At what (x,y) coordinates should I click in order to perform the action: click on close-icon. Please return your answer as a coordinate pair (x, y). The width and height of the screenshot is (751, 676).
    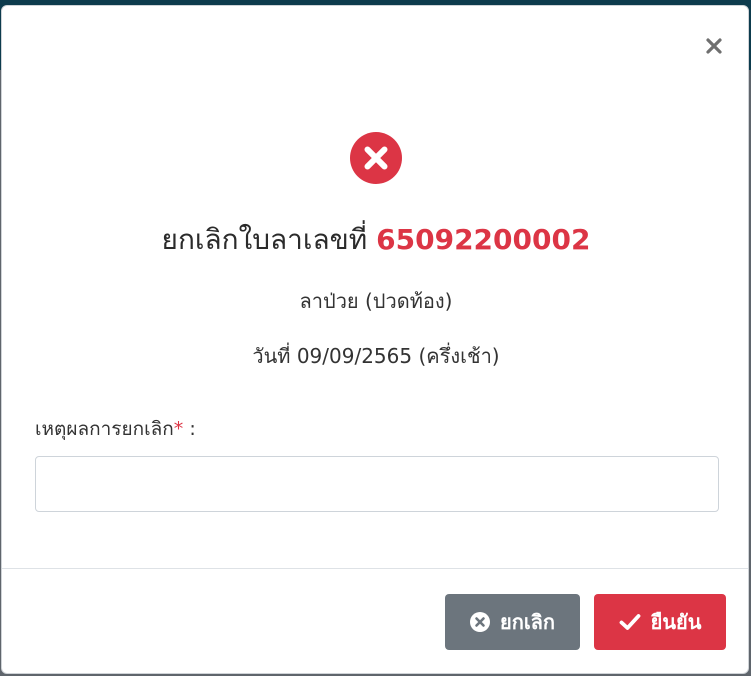
    Looking at the image, I should click on (714, 48).